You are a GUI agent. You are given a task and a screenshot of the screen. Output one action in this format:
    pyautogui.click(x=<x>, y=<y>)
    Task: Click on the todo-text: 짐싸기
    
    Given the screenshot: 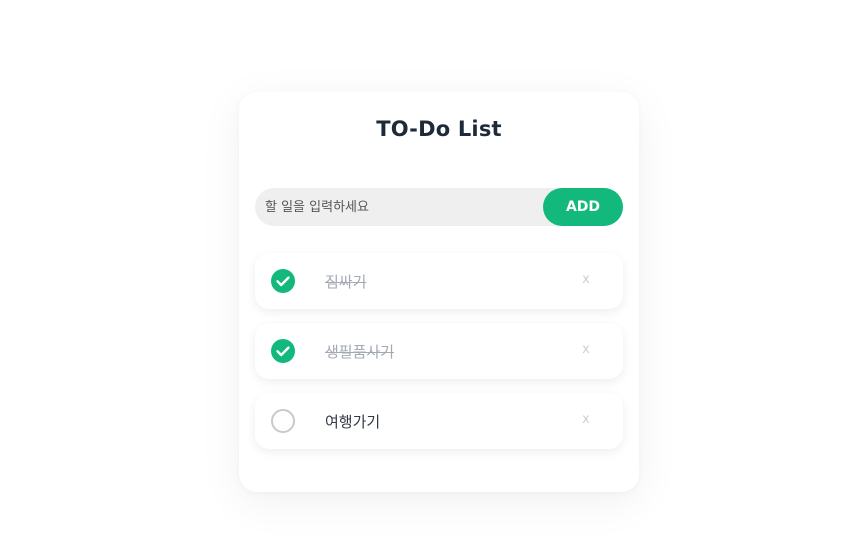 What is the action you would take?
    pyautogui.click(x=346, y=282)
    